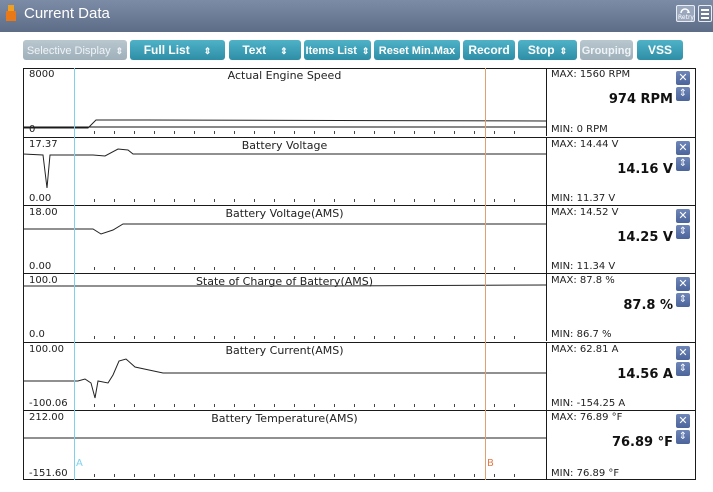 The height and width of the screenshot is (492, 713). What do you see at coordinates (583, 198) in the screenshot?
I see `min-value: MIN: 11.37 V` at bounding box center [583, 198].